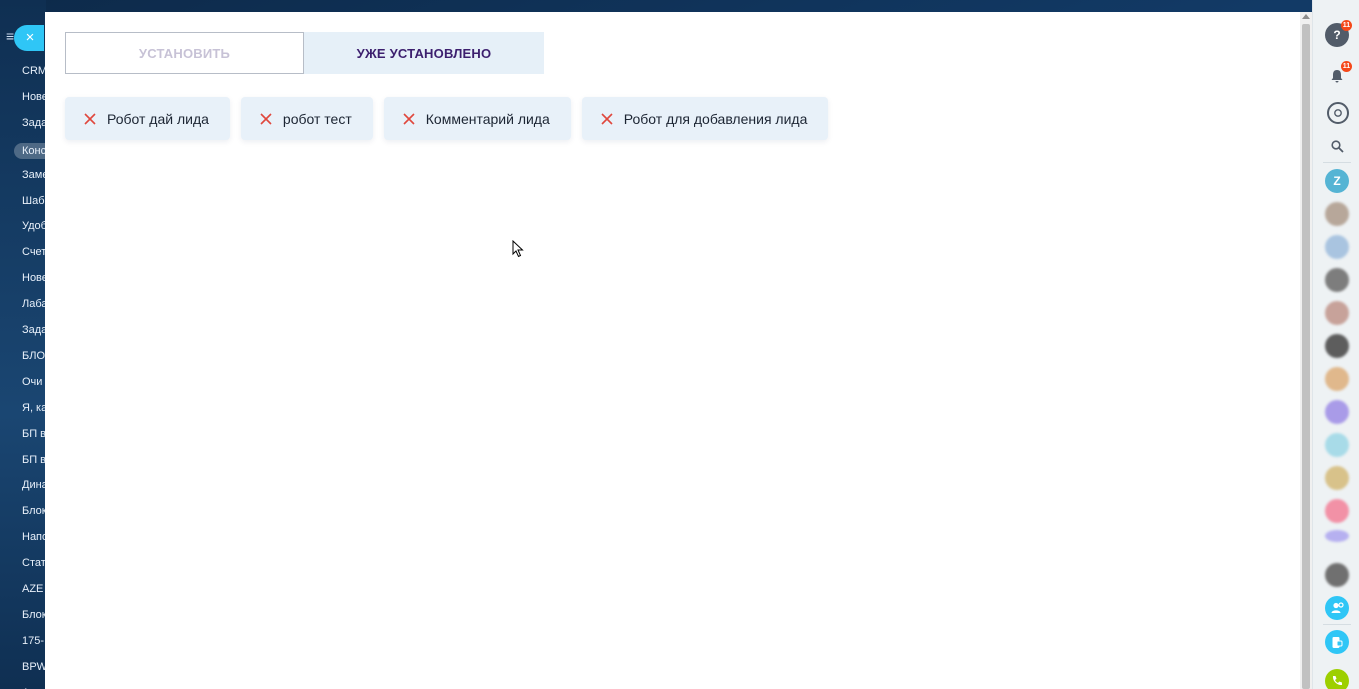 Image resolution: width=1359 pixels, height=689 pixels. I want to click on robot-chip: Робот дай лида, so click(147, 118).